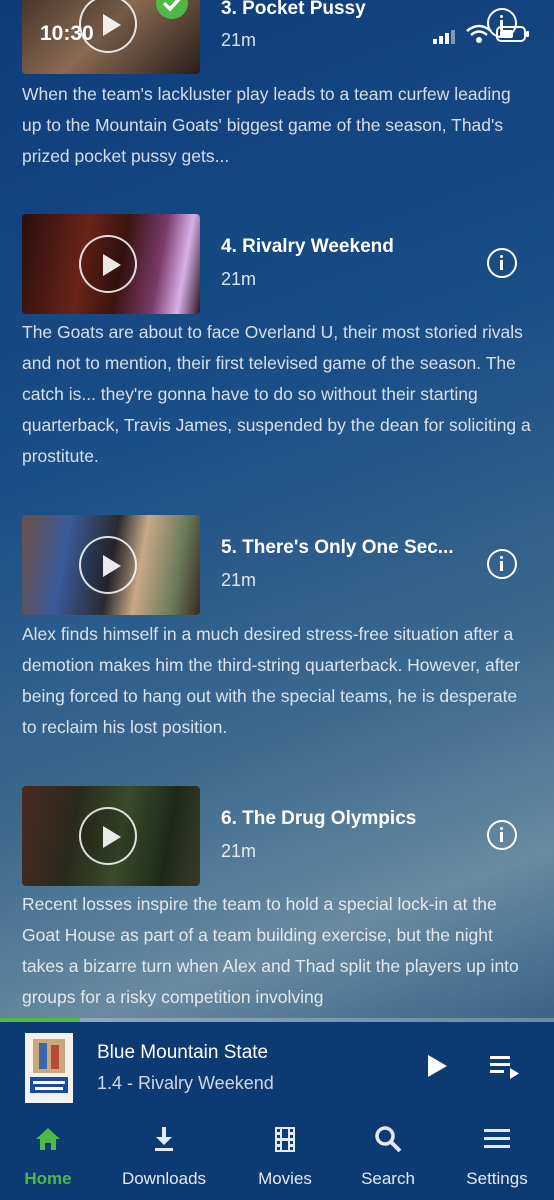 The image size is (554, 1200). I want to click on nav-settings: Settings, so click(497, 1154).